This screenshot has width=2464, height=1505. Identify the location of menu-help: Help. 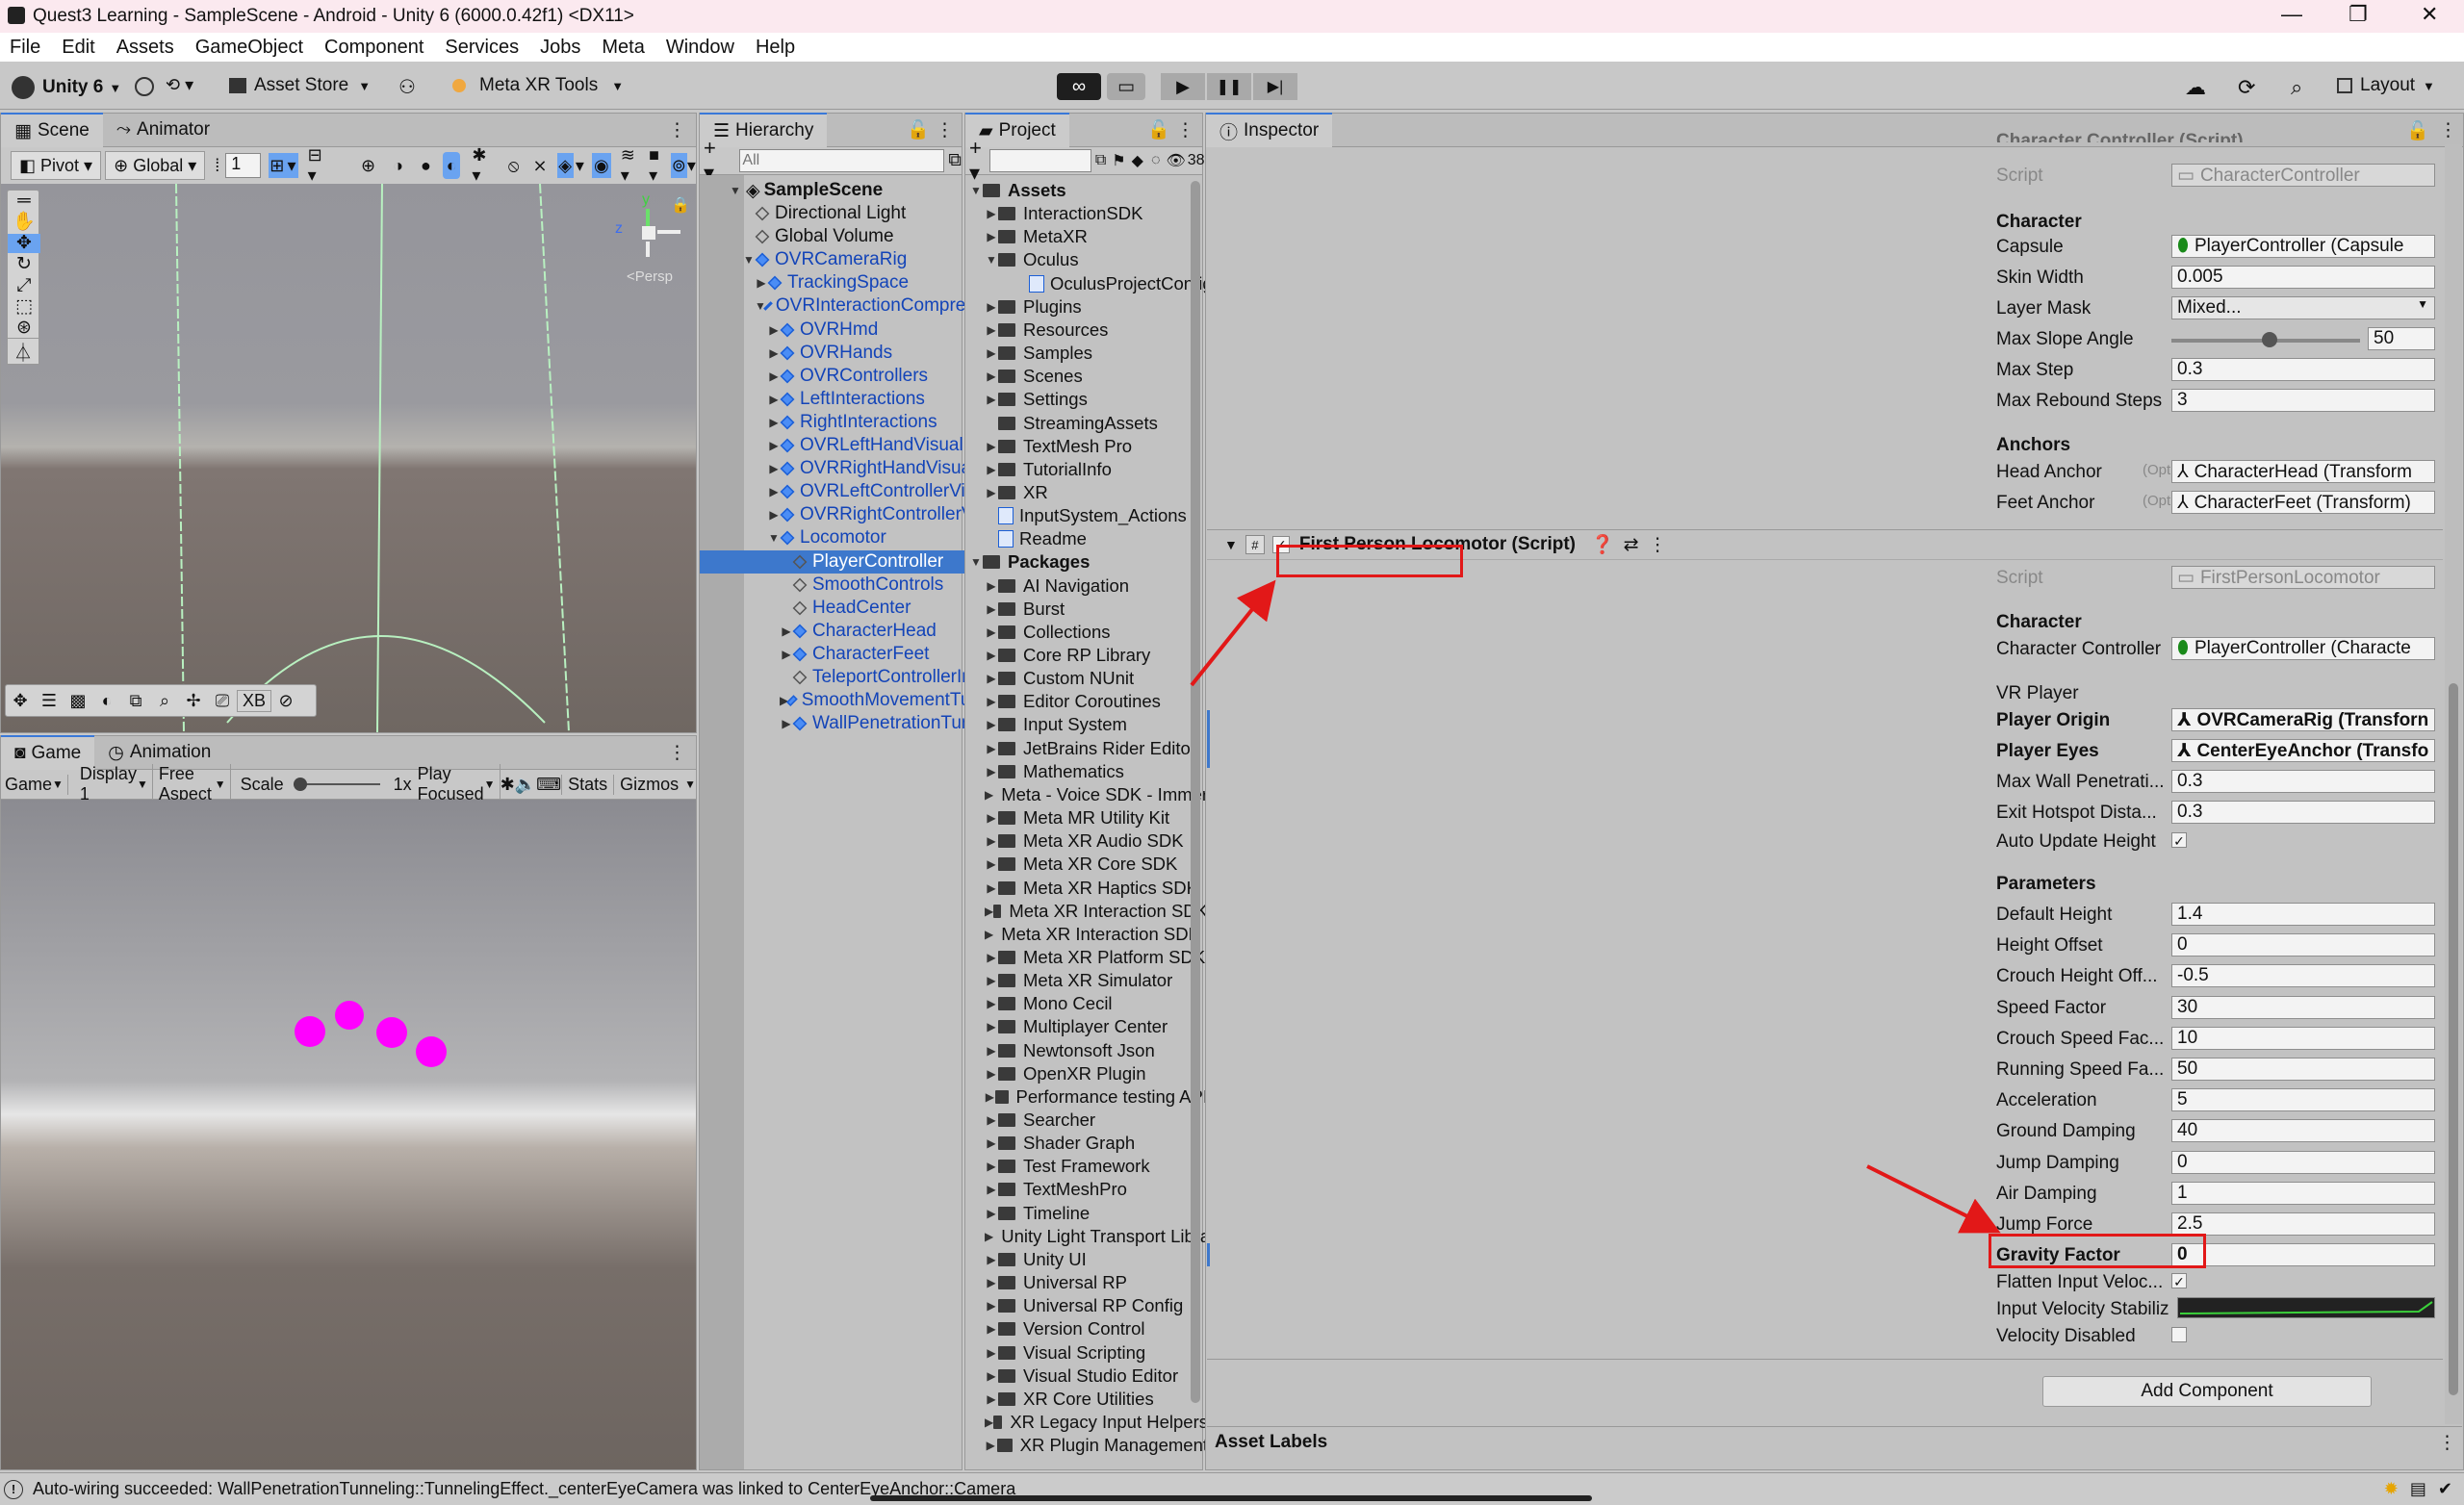
(775, 48).